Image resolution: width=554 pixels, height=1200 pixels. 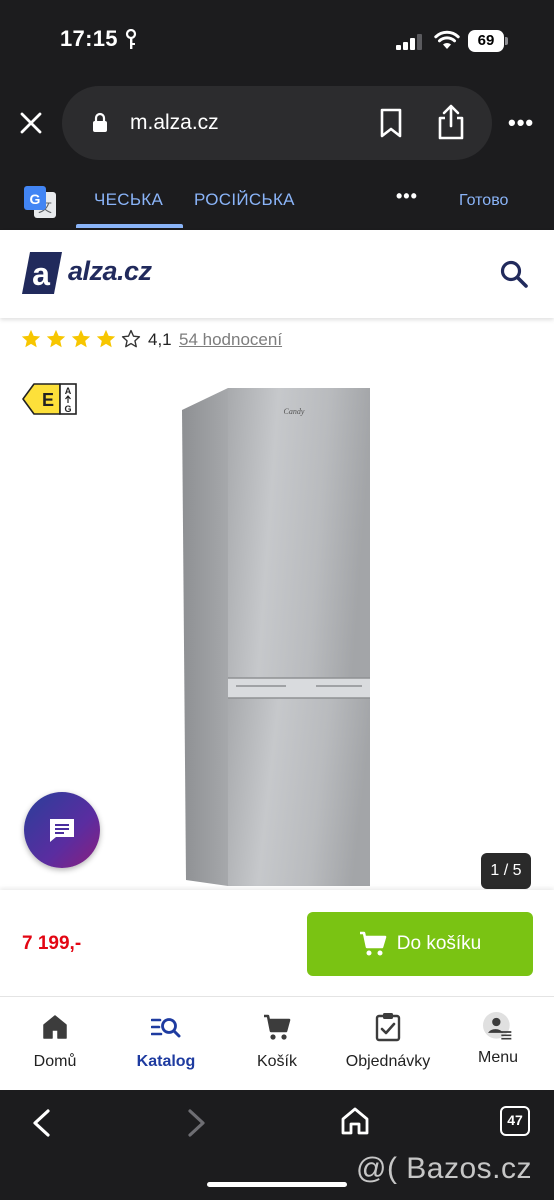 I want to click on lock-icon, so click(x=100, y=122).